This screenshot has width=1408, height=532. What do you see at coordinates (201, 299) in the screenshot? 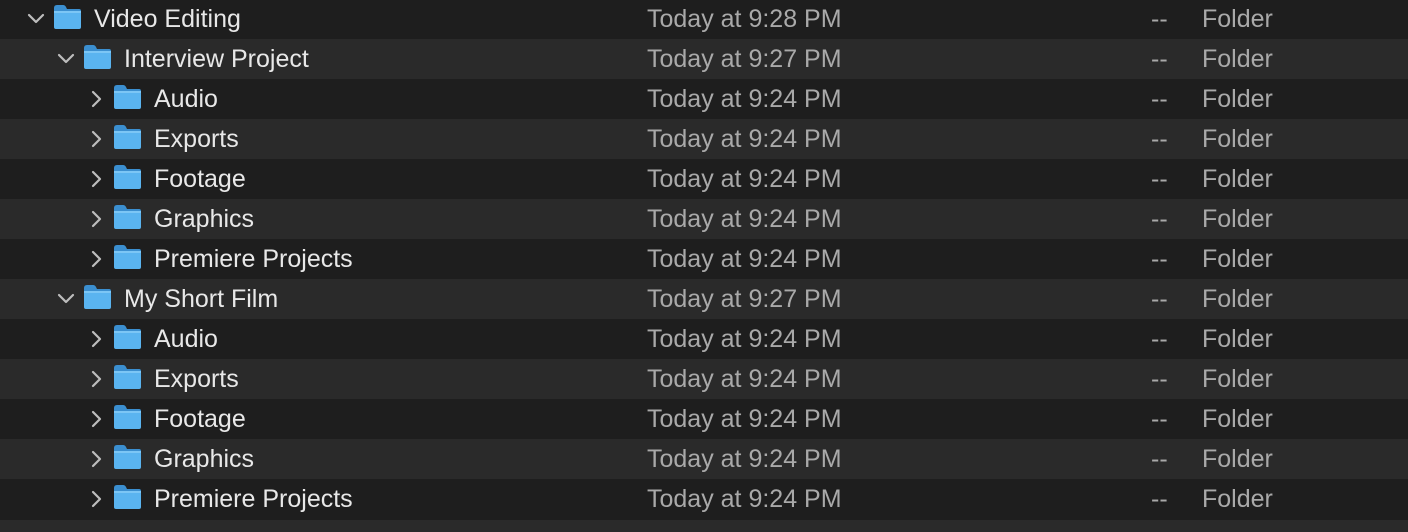
I see `item-name: My Short Film` at bounding box center [201, 299].